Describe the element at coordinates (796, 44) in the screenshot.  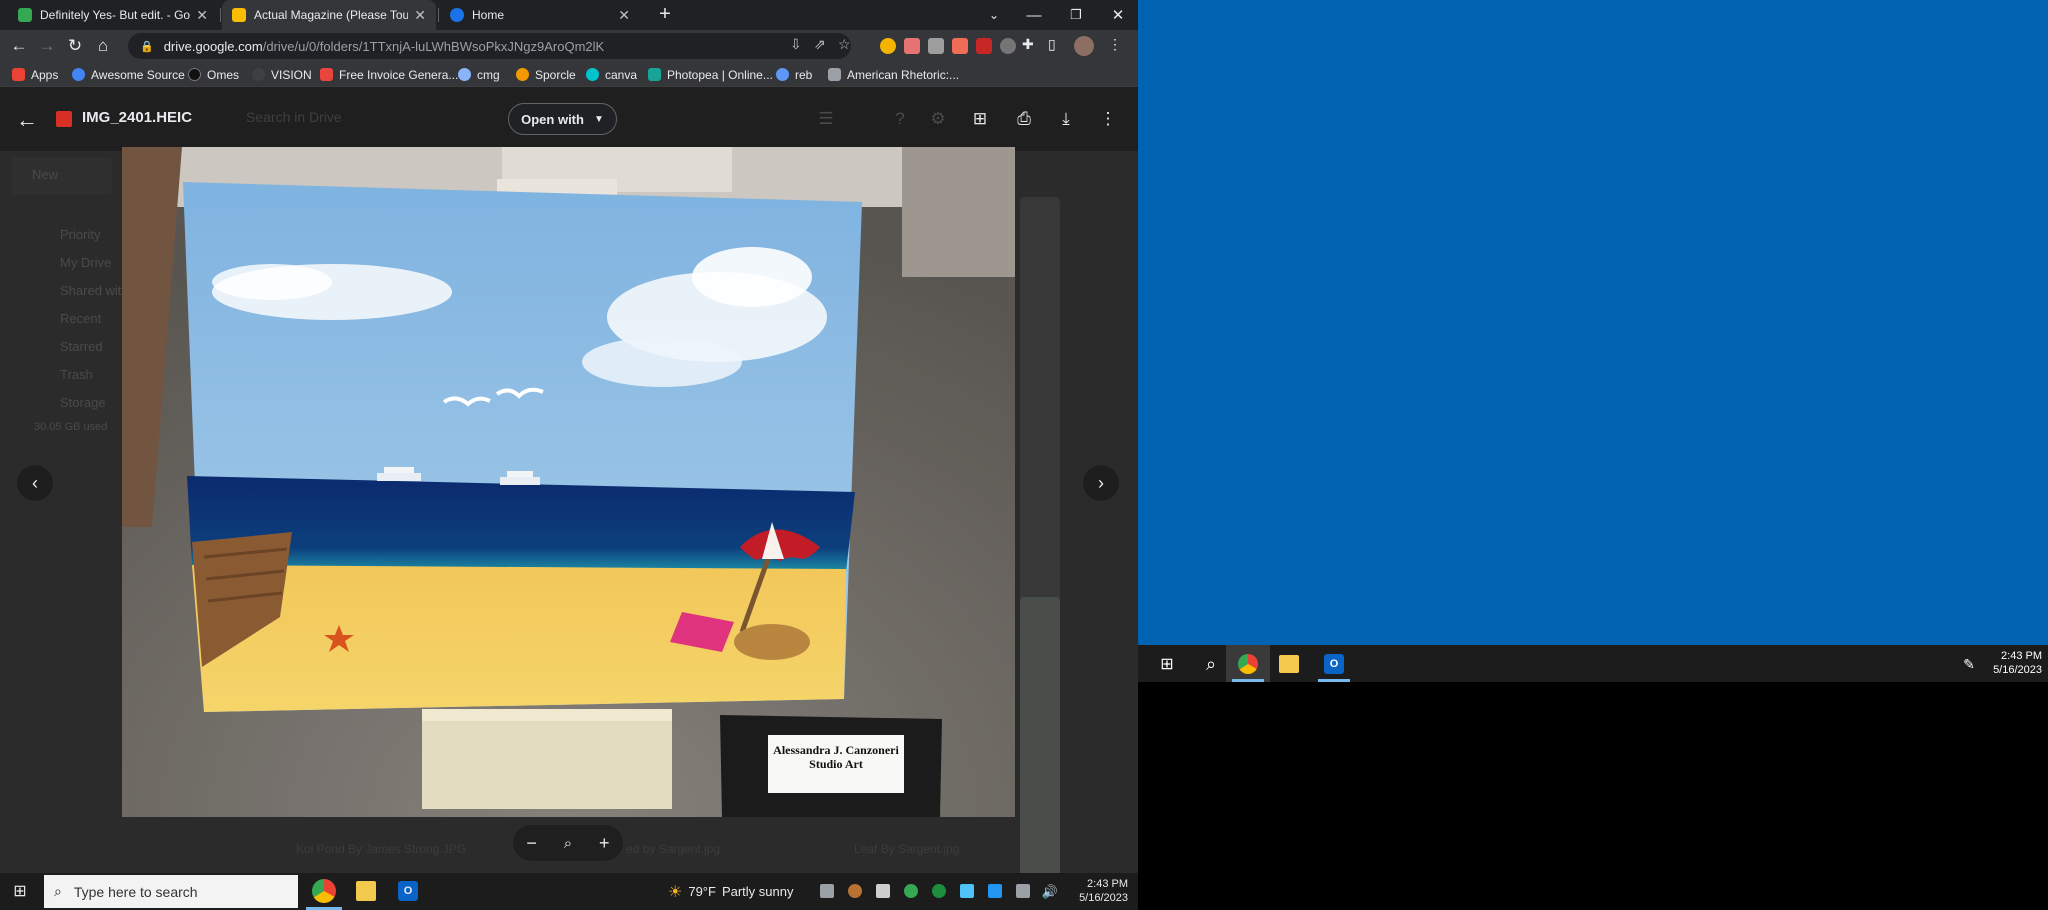
I see `install-app-icon: ⇩` at that location.